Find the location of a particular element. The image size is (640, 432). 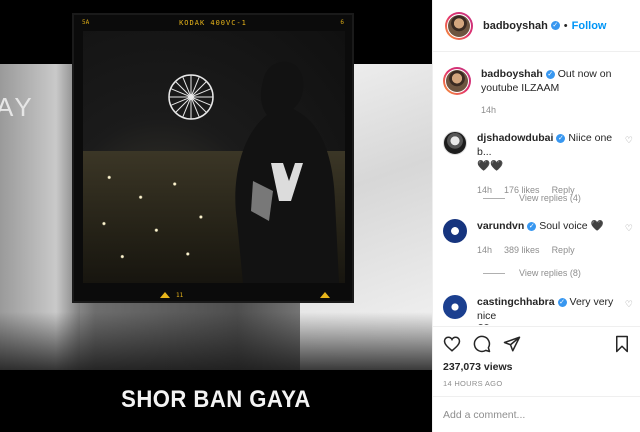

background-text: AY is located at coordinates (17, 107).